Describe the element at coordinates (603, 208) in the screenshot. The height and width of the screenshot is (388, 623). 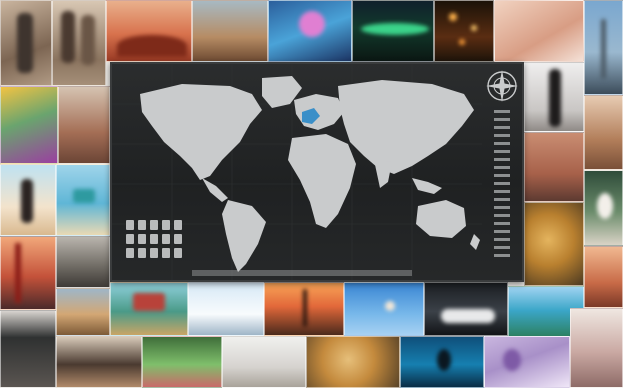
I see `photo-yoga-meditation` at that location.